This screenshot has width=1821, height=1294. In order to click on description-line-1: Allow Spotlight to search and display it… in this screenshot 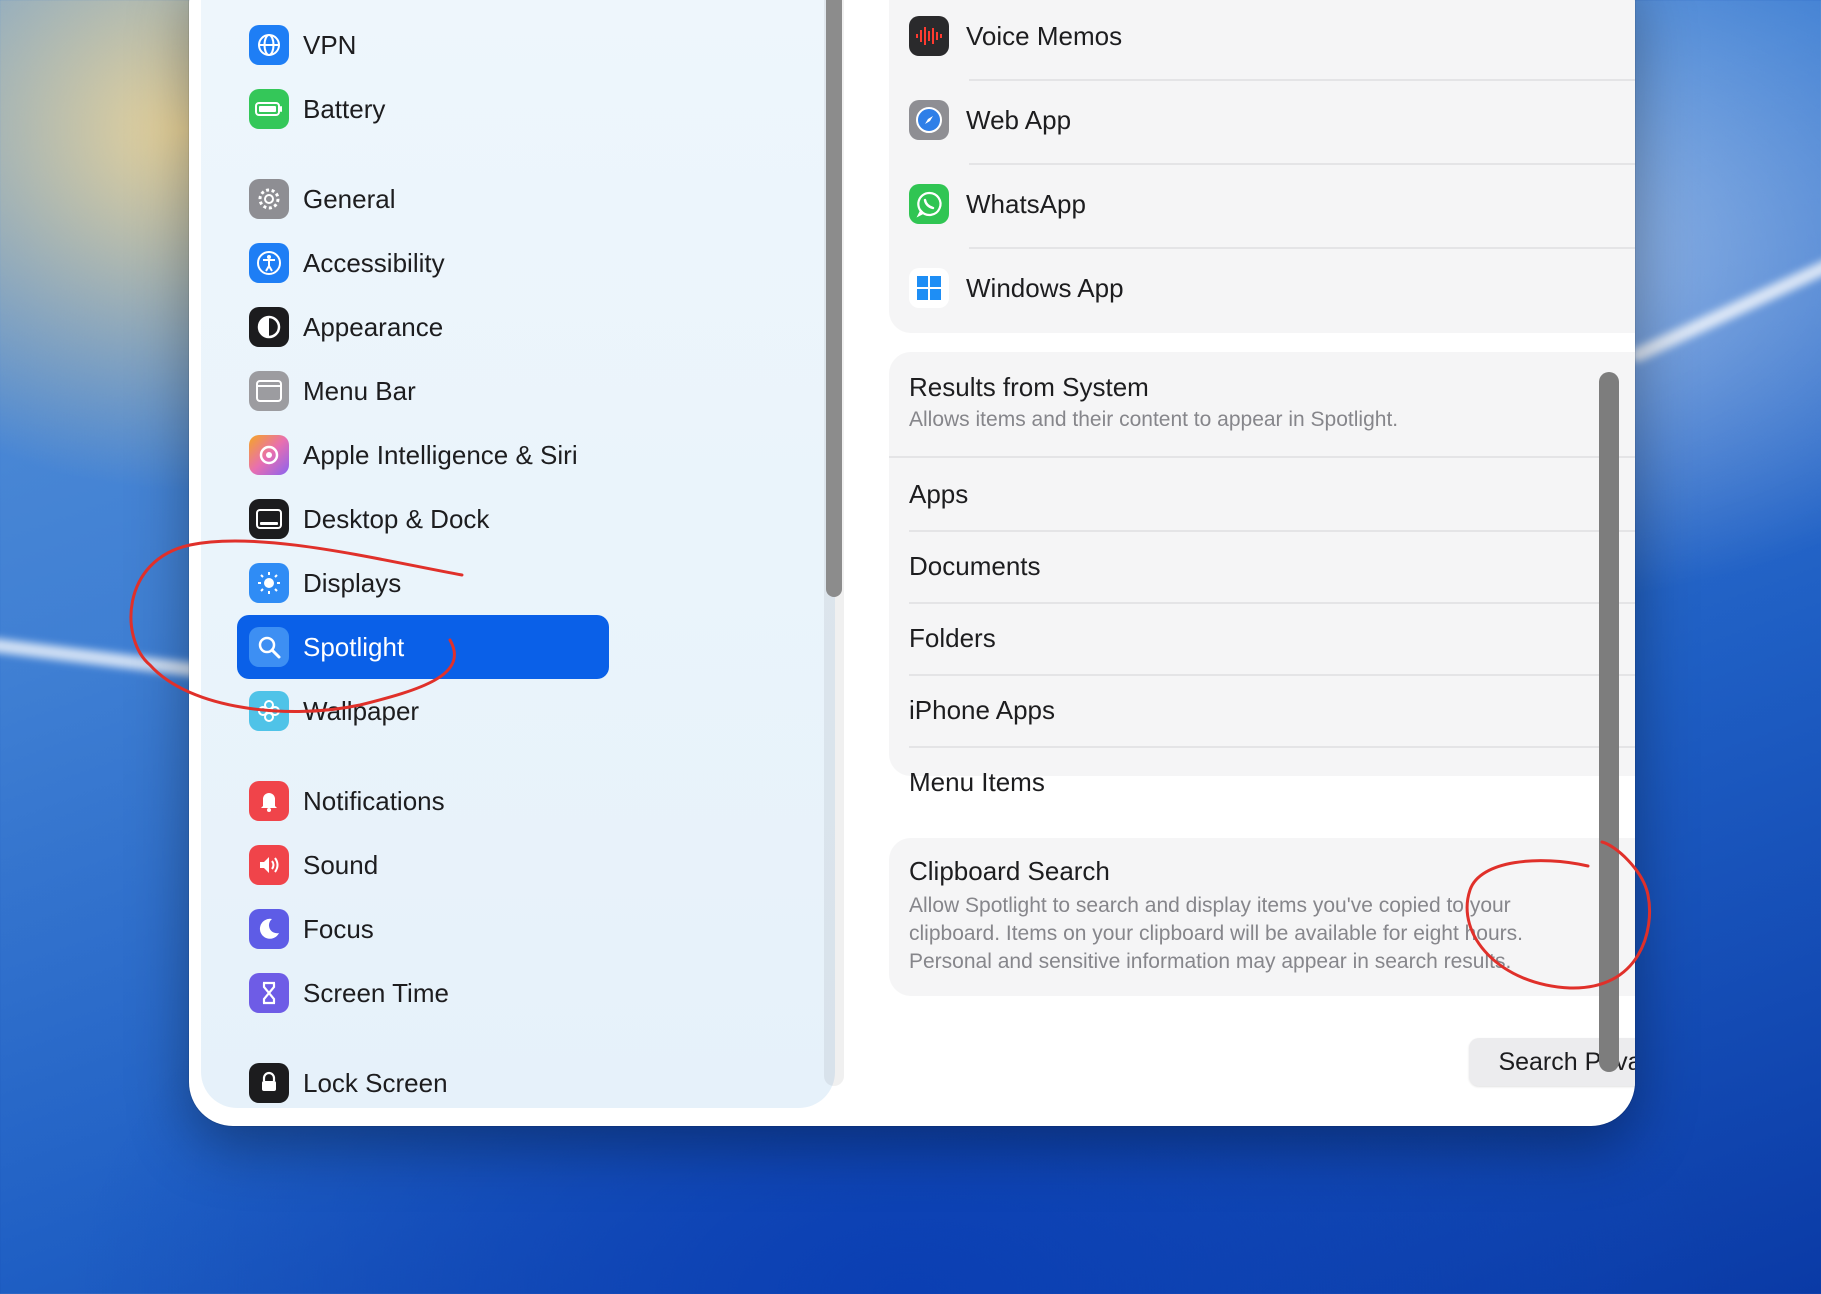, I will do `click(1210, 905)`.